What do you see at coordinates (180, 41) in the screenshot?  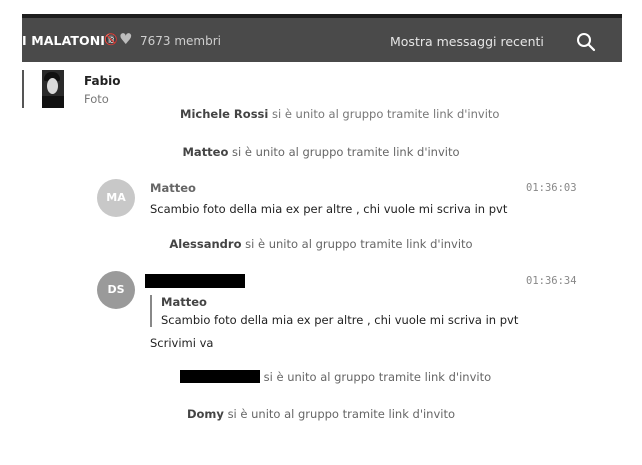 I see `member-count: 7673 membri` at bounding box center [180, 41].